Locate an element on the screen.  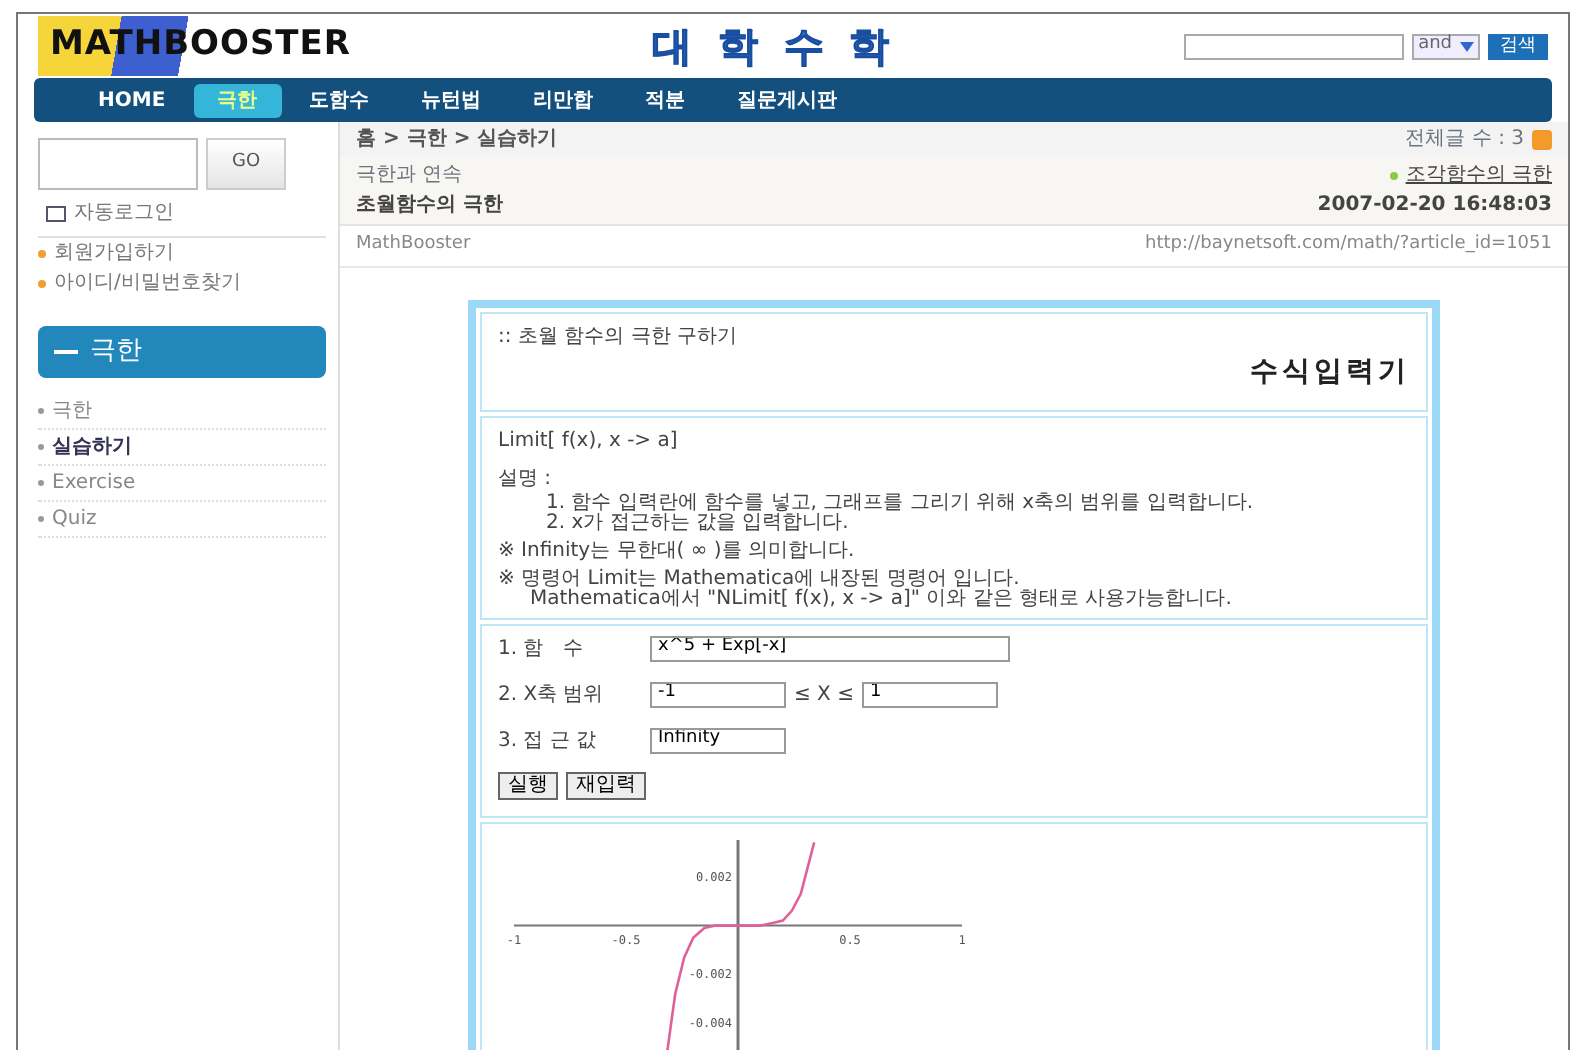
nav-tab: 질문게시판 is located at coordinates (787, 100).